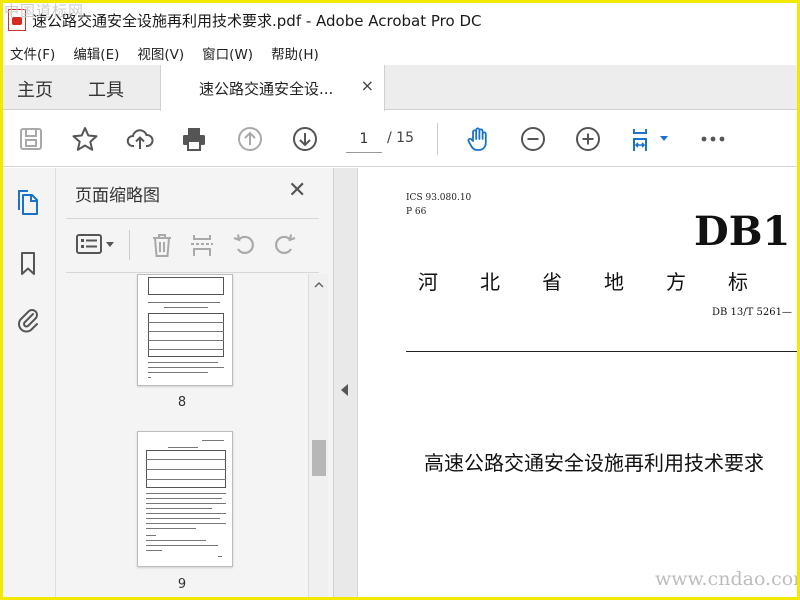 This screenshot has height=600, width=800. Describe the element at coordinates (318, 437) in the screenshot. I see `thumbnail-scrollbar` at that location.